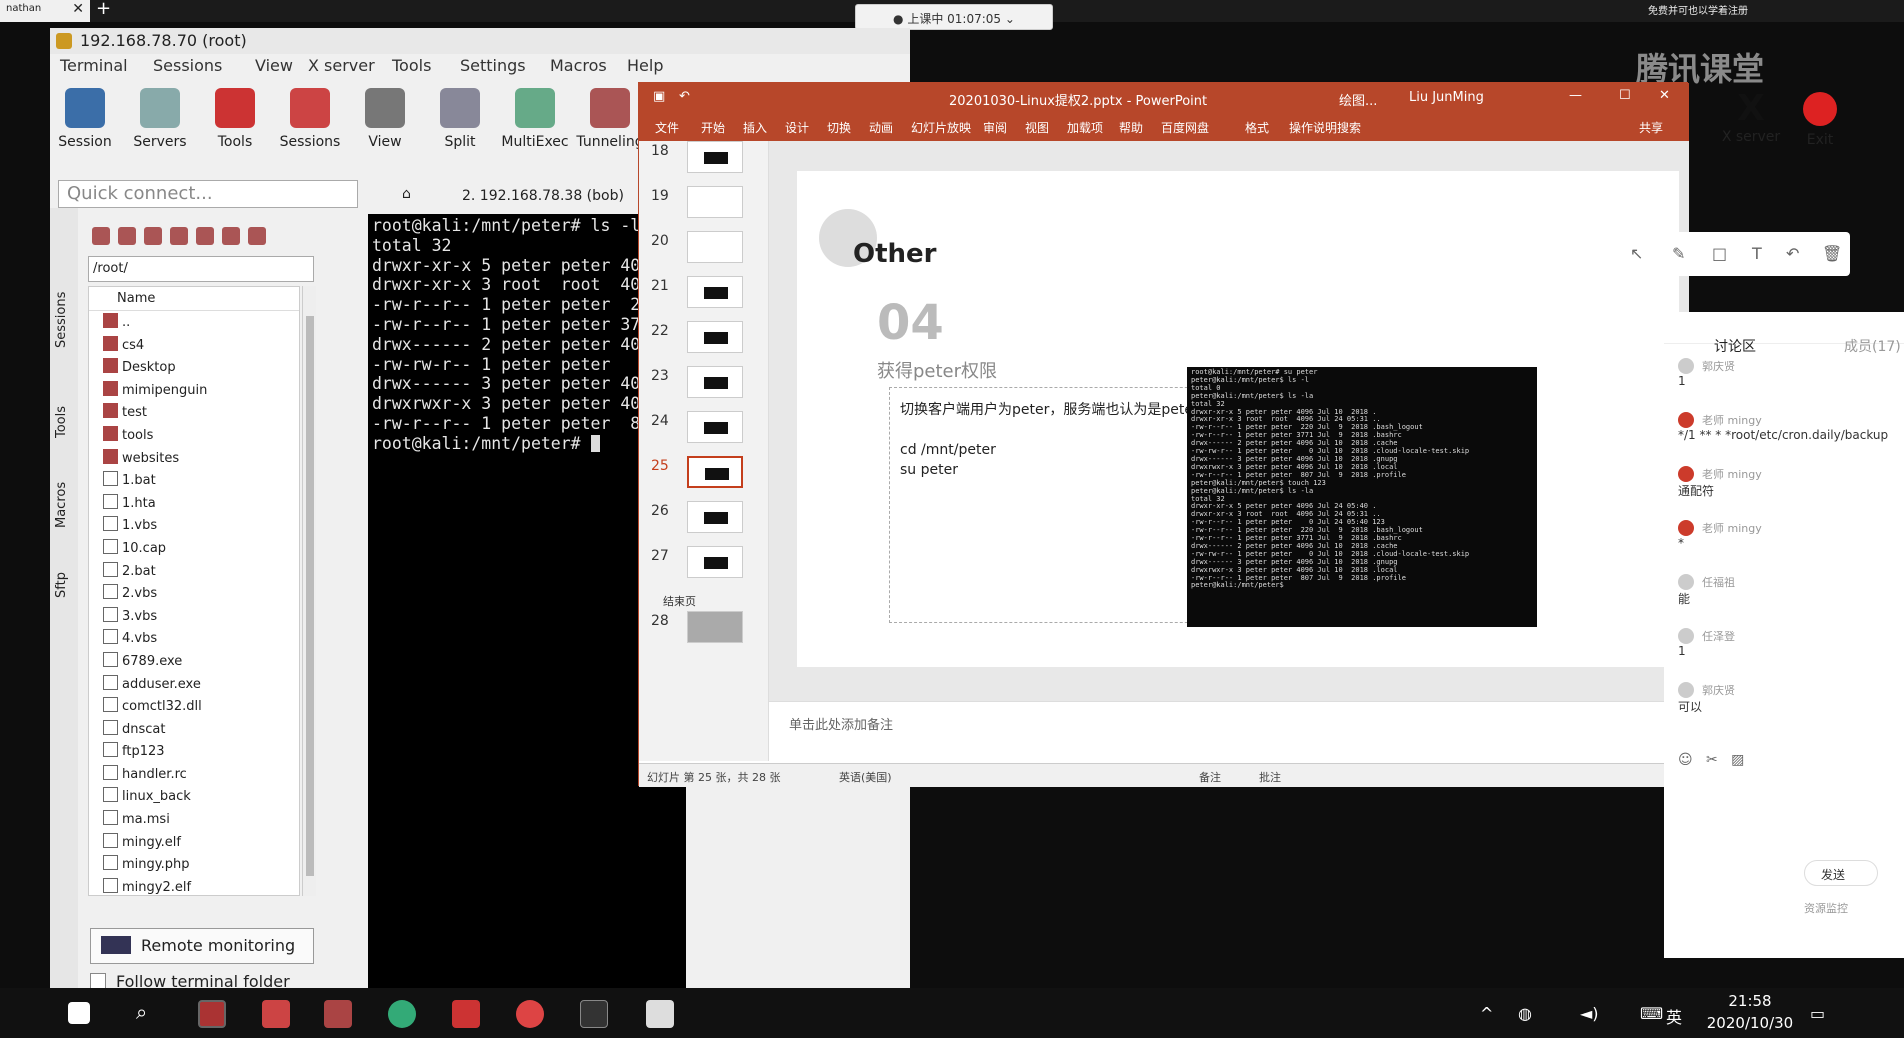 The image size is (1904, 1038). I want to click on list-item: mingy2.elf, so click(194, 885).